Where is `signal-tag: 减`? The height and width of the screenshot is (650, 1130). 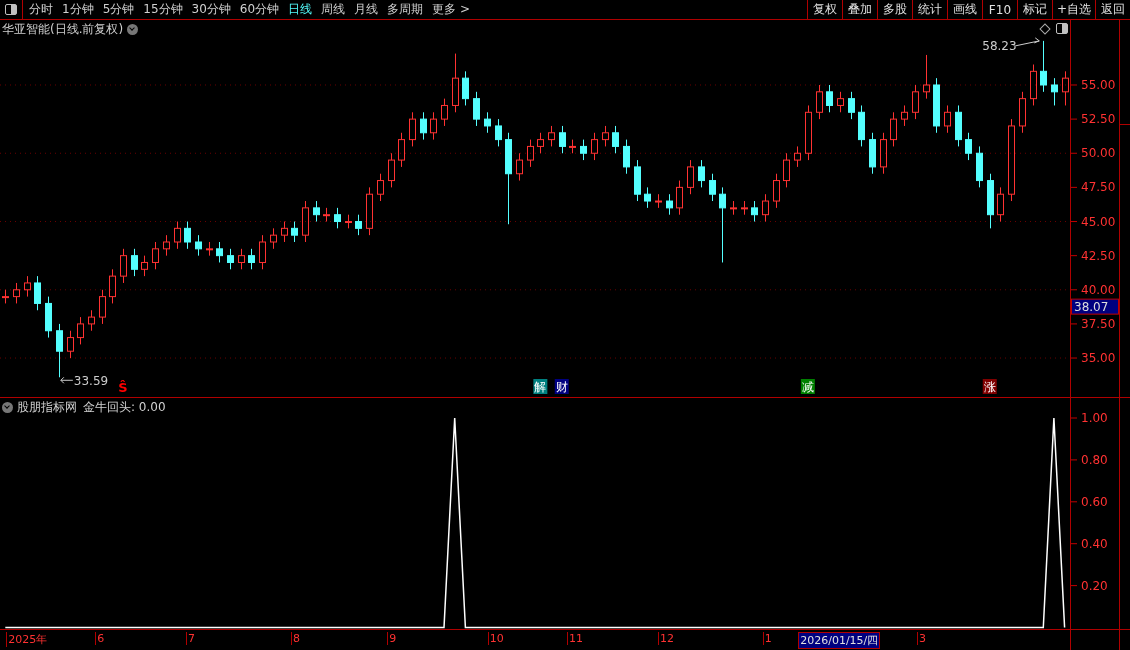 signal-tag: 减 is located at coordinates (807, 386).